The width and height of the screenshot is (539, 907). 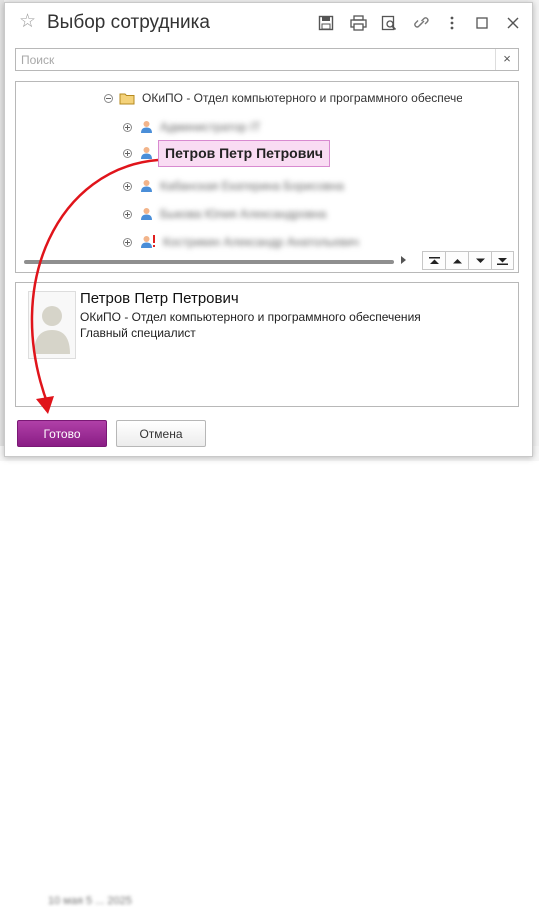 What do you see at coordinates (138, 333) in the screenshot?
I see `employee-position: Главный специалист` at bounding box center [138, 333].